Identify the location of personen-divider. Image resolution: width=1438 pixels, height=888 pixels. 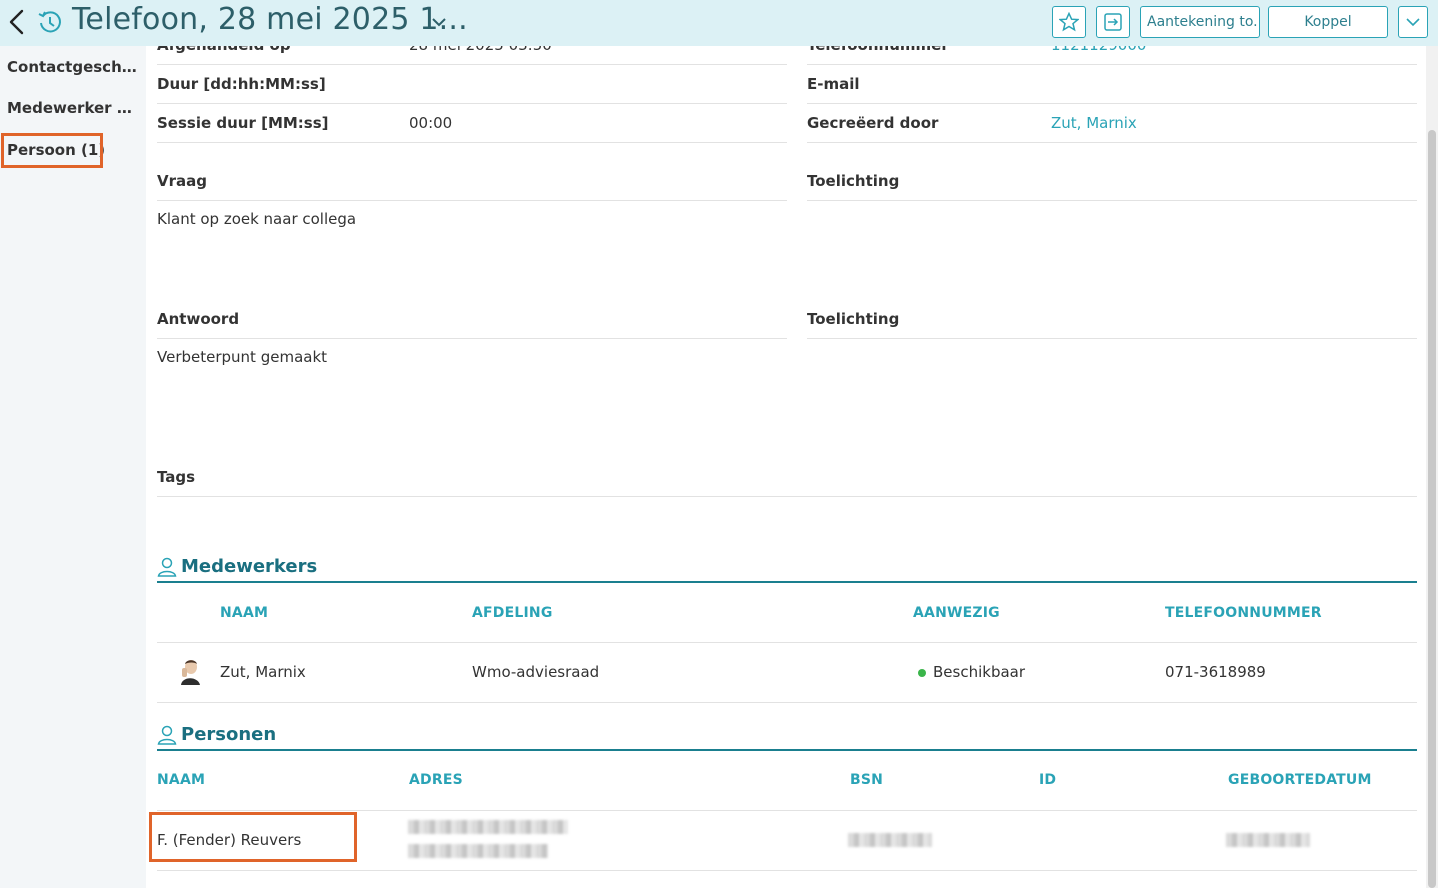
(787, 750).